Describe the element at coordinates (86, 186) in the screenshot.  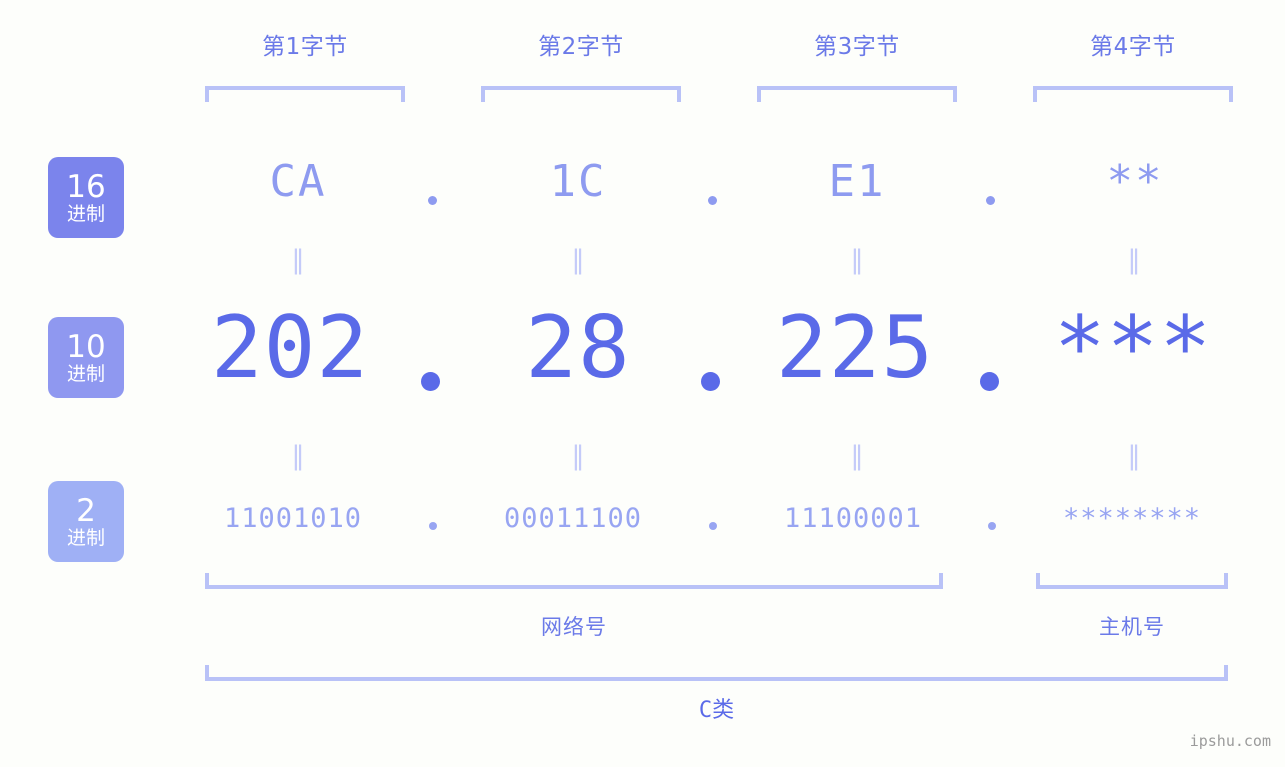
I see `base-badge-number-hex: 16` at that location.